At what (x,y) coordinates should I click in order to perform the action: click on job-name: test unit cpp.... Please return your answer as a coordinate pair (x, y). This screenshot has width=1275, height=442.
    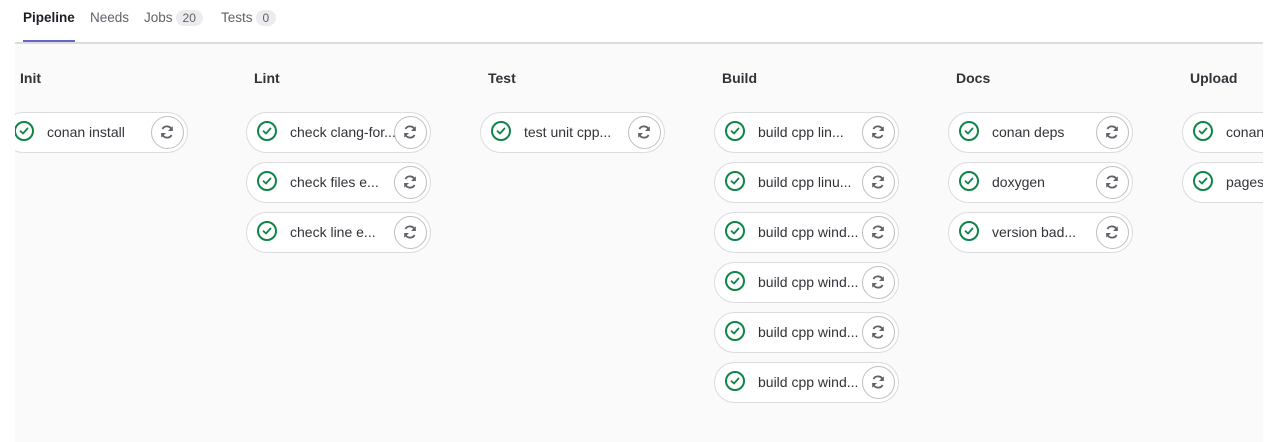
    Looking at the image, I should click on (568, 132).